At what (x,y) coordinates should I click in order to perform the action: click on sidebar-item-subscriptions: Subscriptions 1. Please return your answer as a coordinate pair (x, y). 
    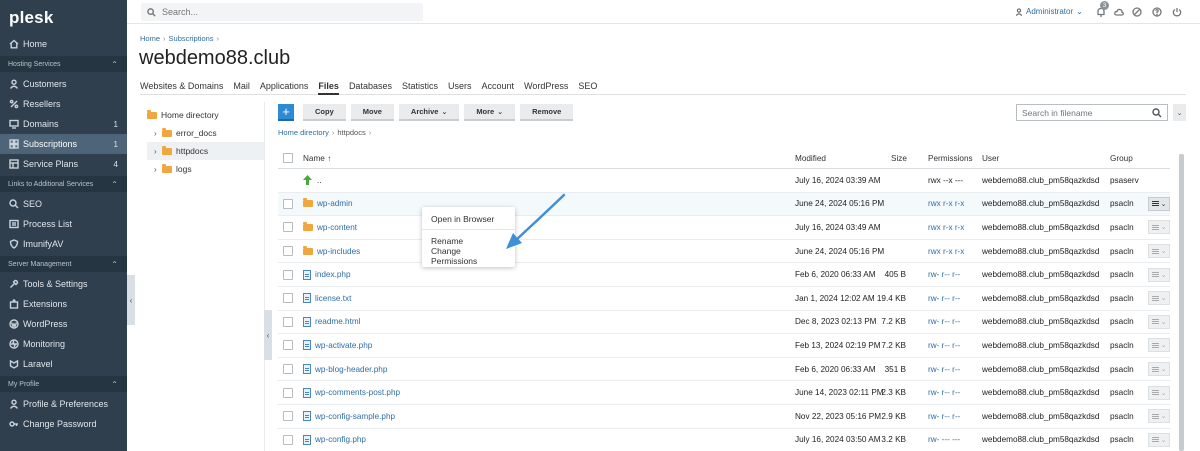
    Looking at the image, I should click on (63, 144).